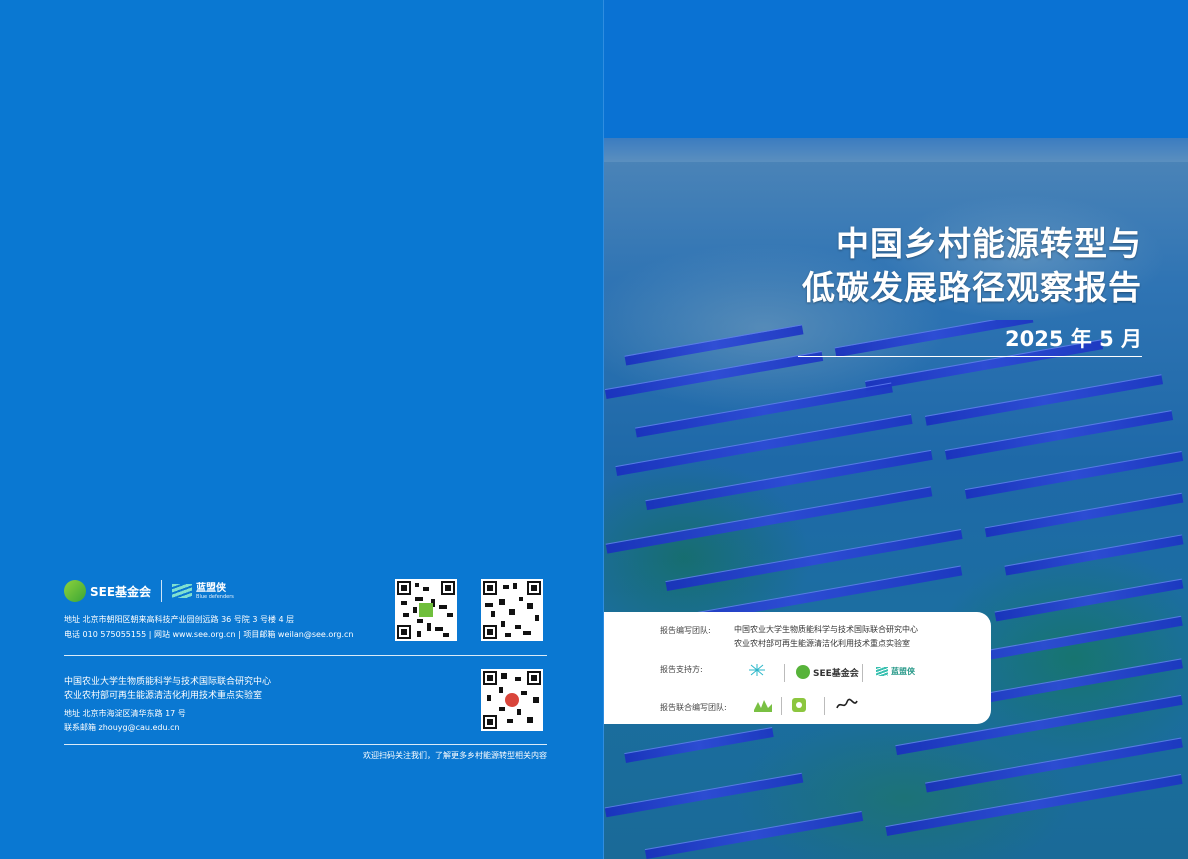  I want to click on sky, so click(896, 70).